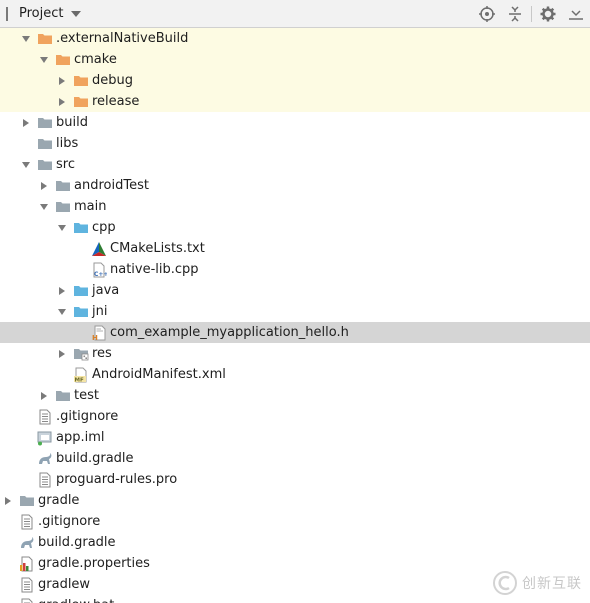 This screenshot has height=603, width=590. What do you see at coordinates (295, 374) in the screenshot?
I see `tree-node: MF AndroidManifest.xml` at bounding box center [295, 374].